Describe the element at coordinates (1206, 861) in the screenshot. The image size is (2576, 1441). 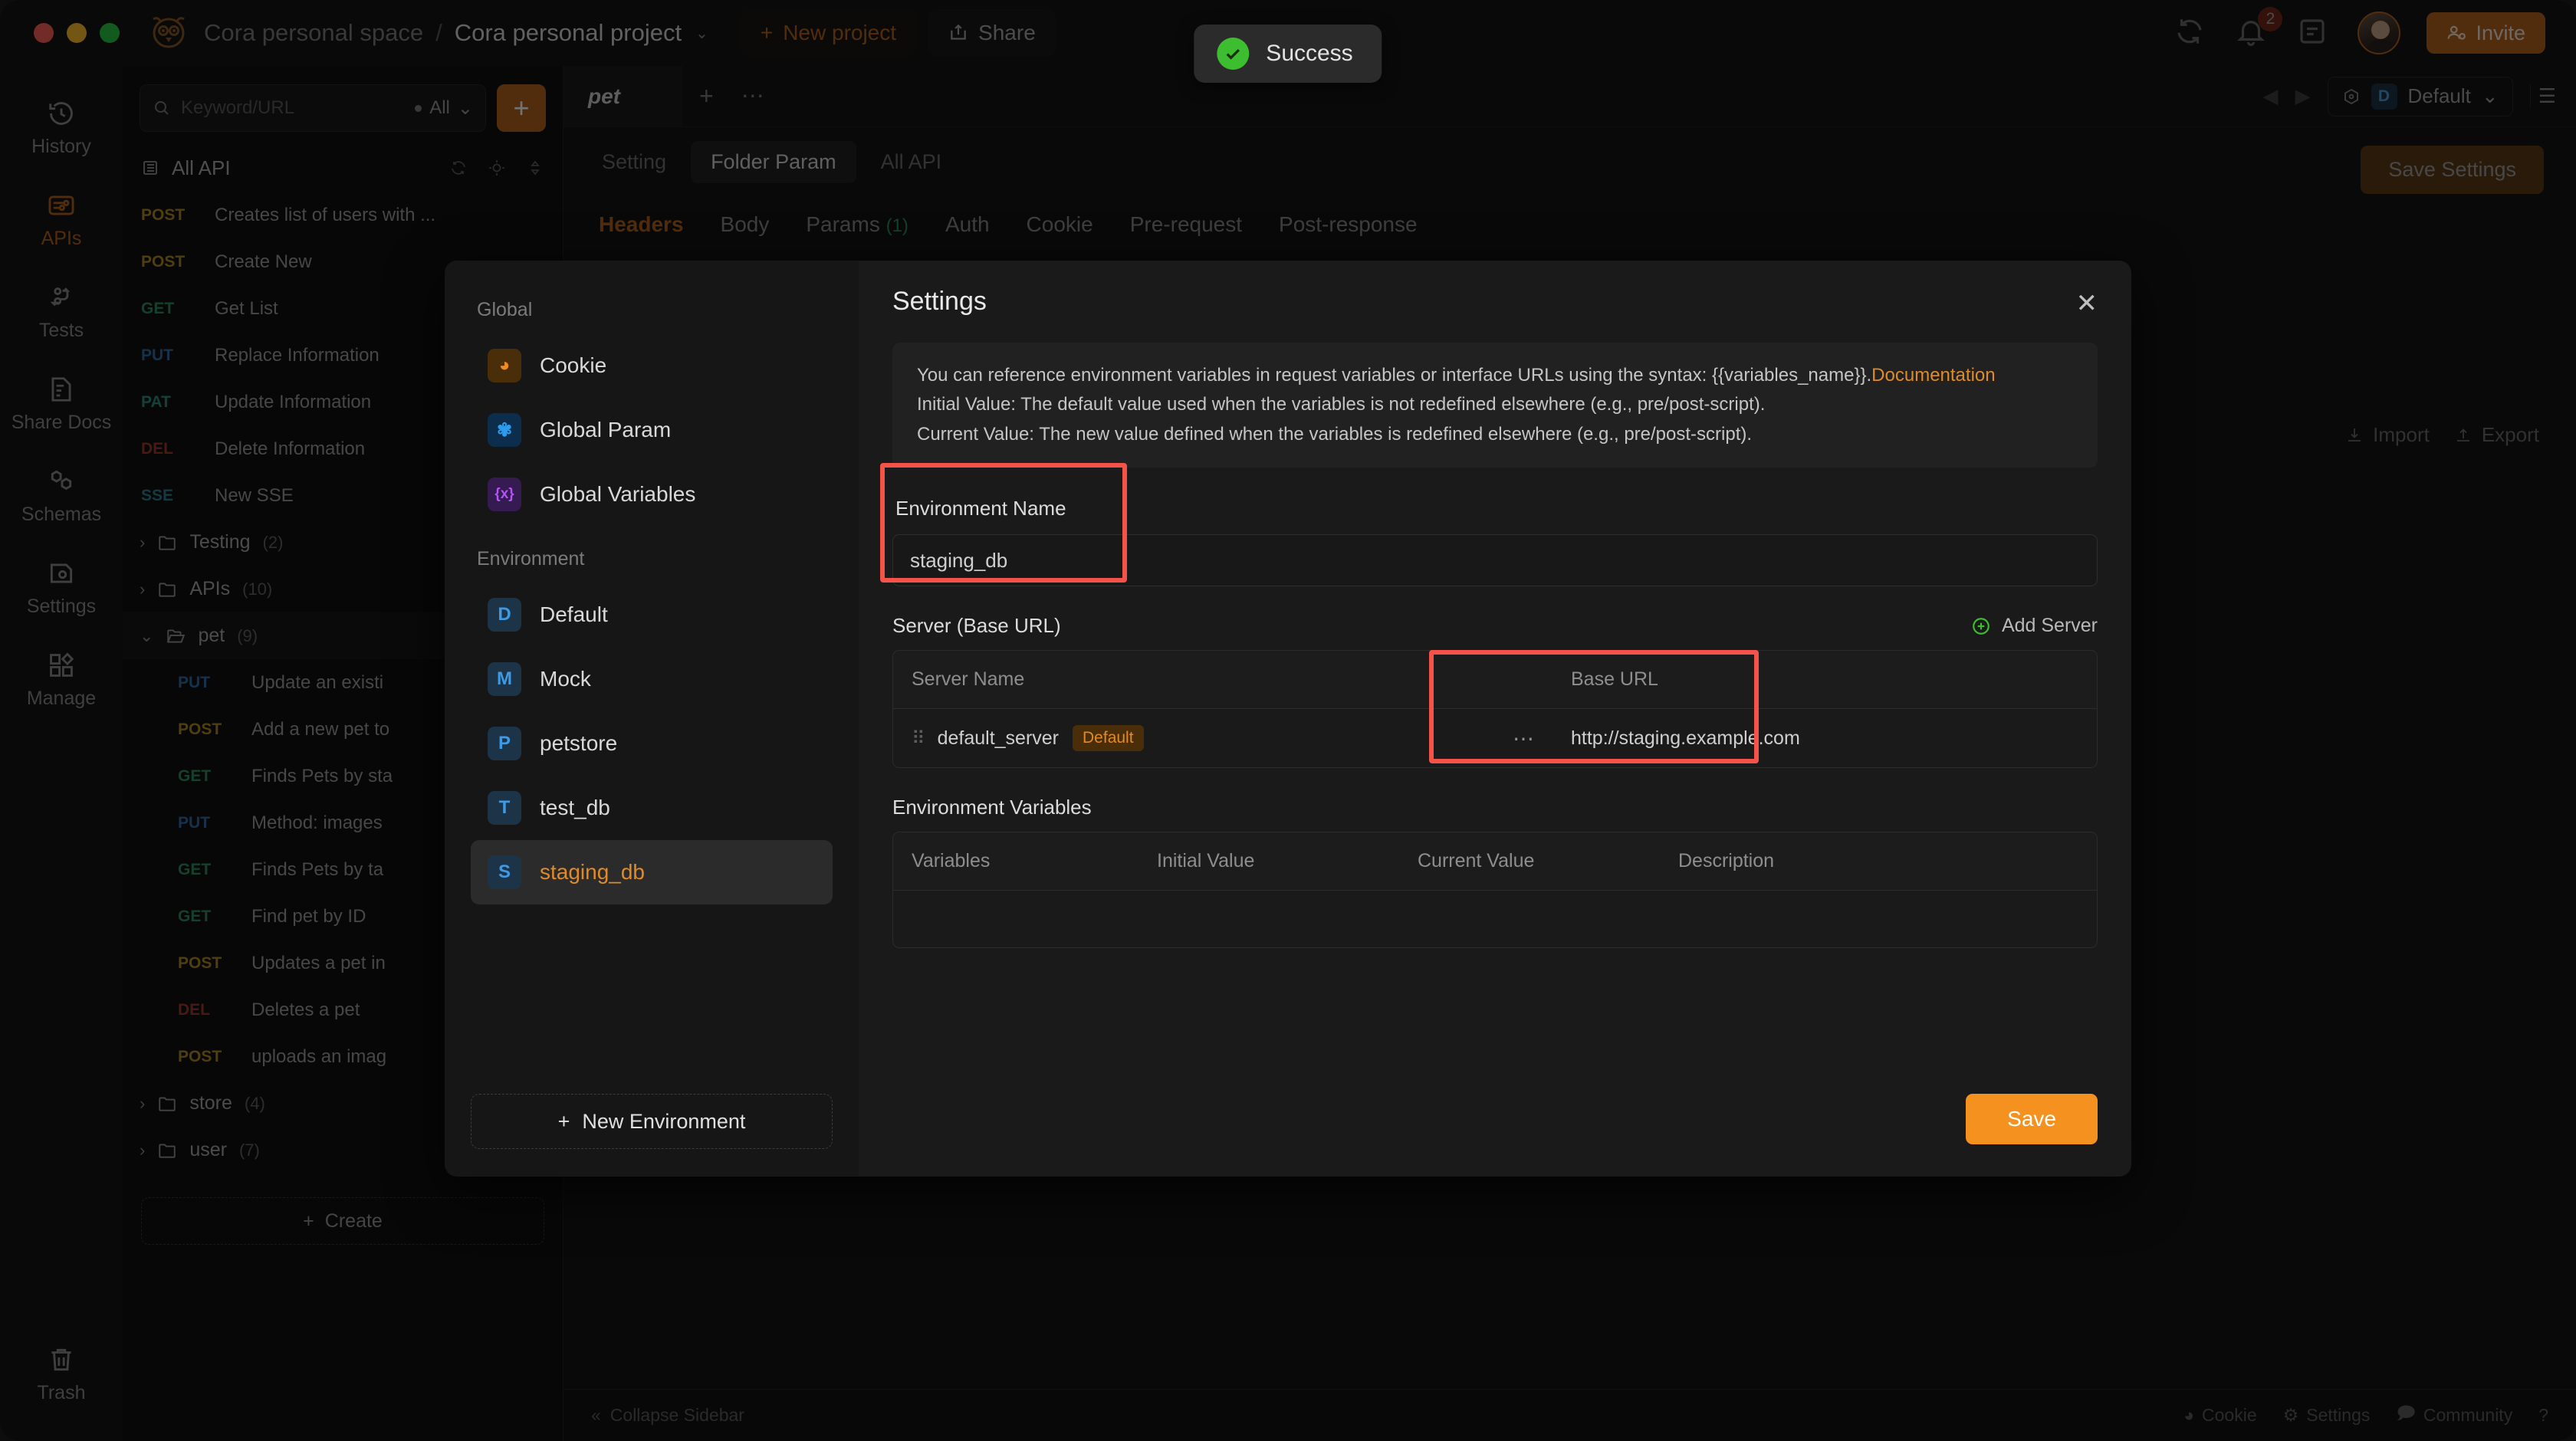
I see `env-vars-header-initial-value: Initial Value` at that location.